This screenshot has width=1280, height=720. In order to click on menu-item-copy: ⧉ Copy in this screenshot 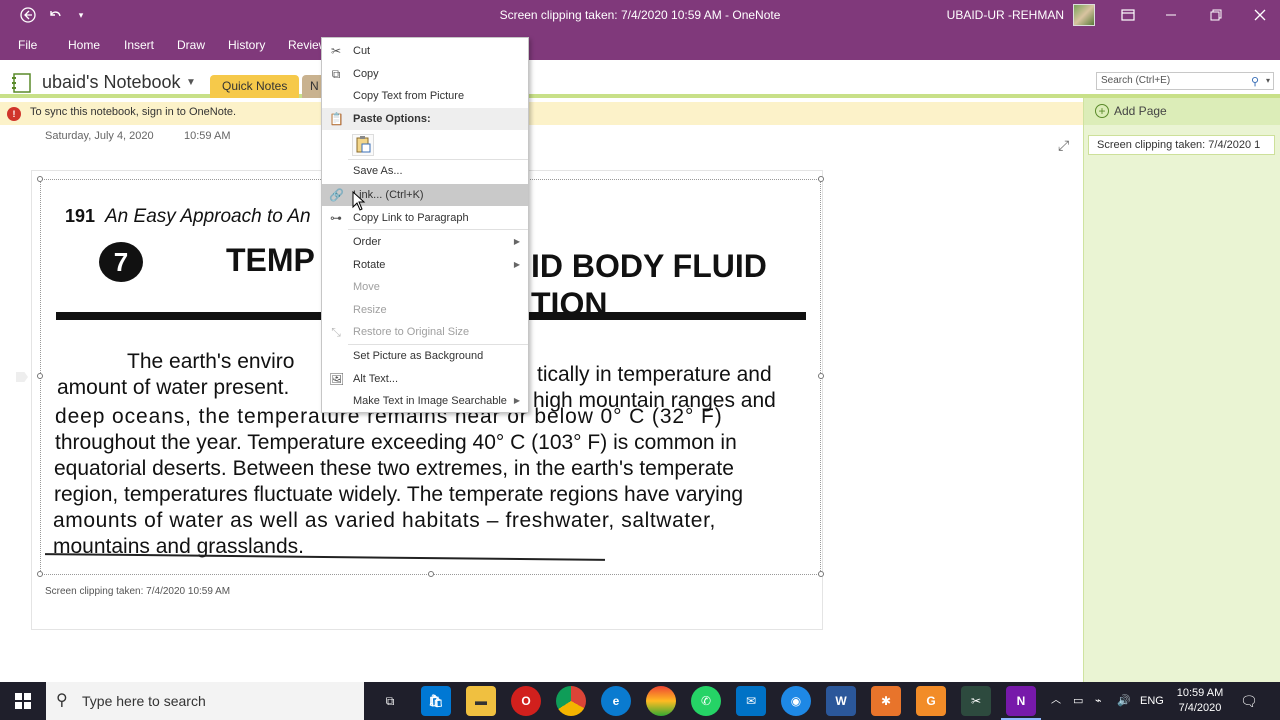, I will do `click(425, 74)`.